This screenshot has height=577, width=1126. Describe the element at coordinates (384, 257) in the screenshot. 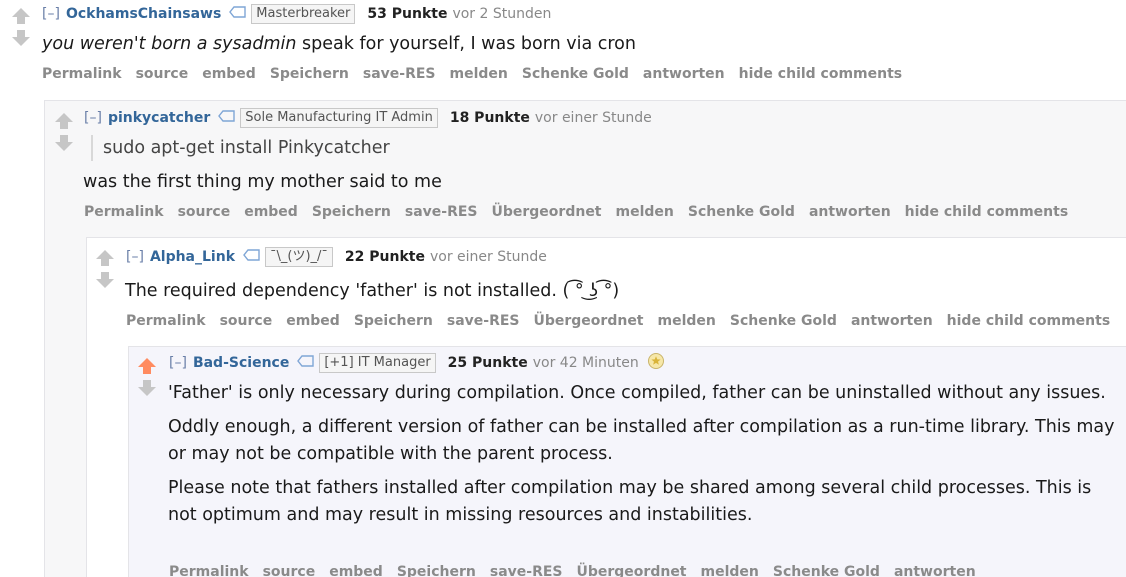

I see `points-count: 22 Punkte` at that location.